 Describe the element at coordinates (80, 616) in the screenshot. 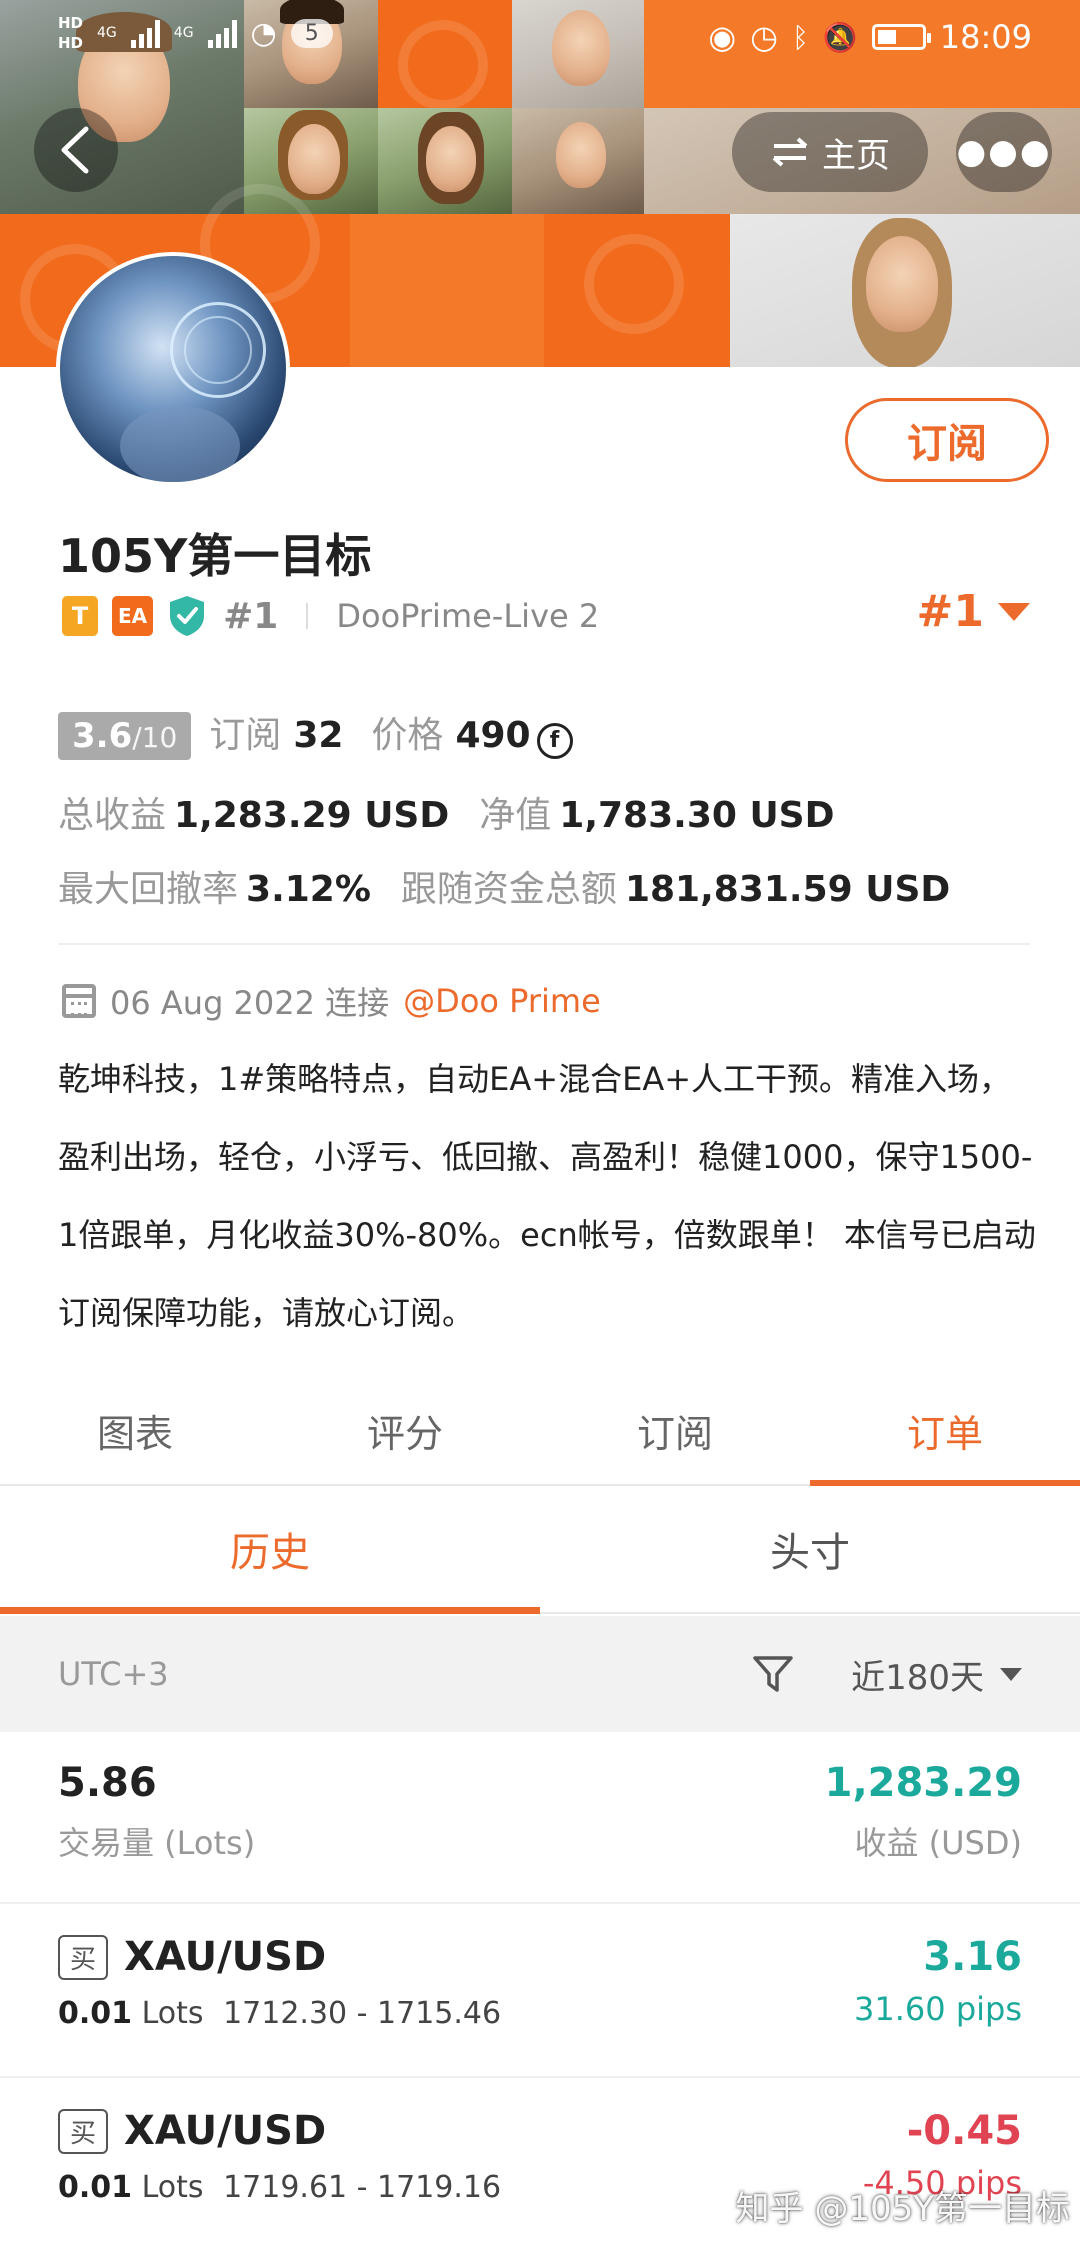

I see `tag-t-badge: T` at that location.